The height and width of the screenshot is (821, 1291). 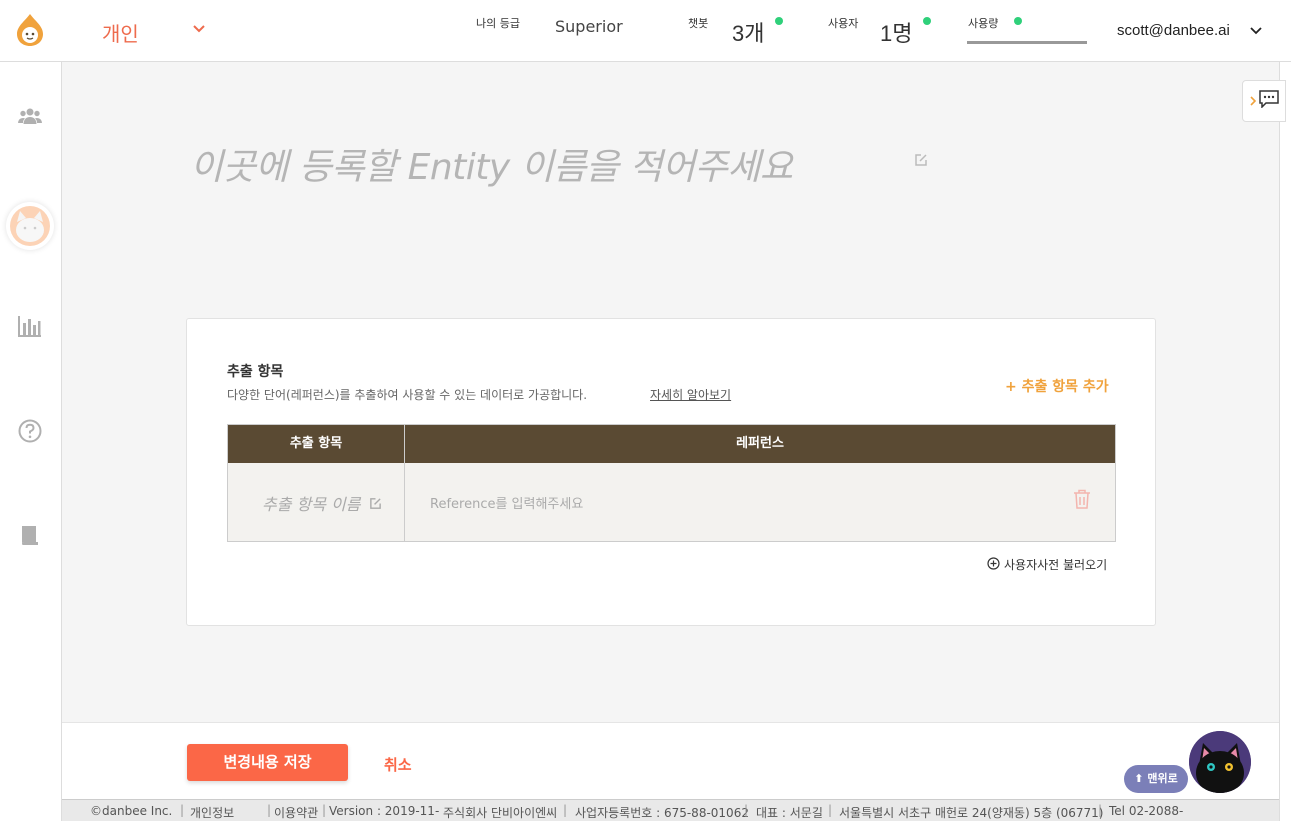 What do you see at coordinates (983, 23) in the screenshot?
I see `usage-label: 사용량` at bounding box center [983, 23].